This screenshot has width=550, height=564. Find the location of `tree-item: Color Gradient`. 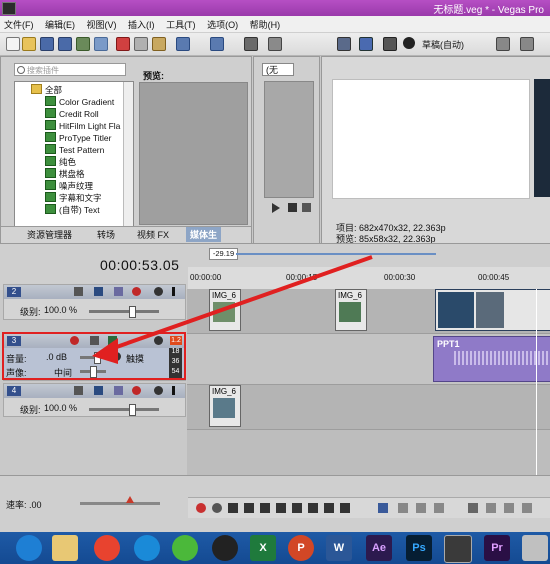

tree-item: Color Gradient is located at coordinates (79, 101).